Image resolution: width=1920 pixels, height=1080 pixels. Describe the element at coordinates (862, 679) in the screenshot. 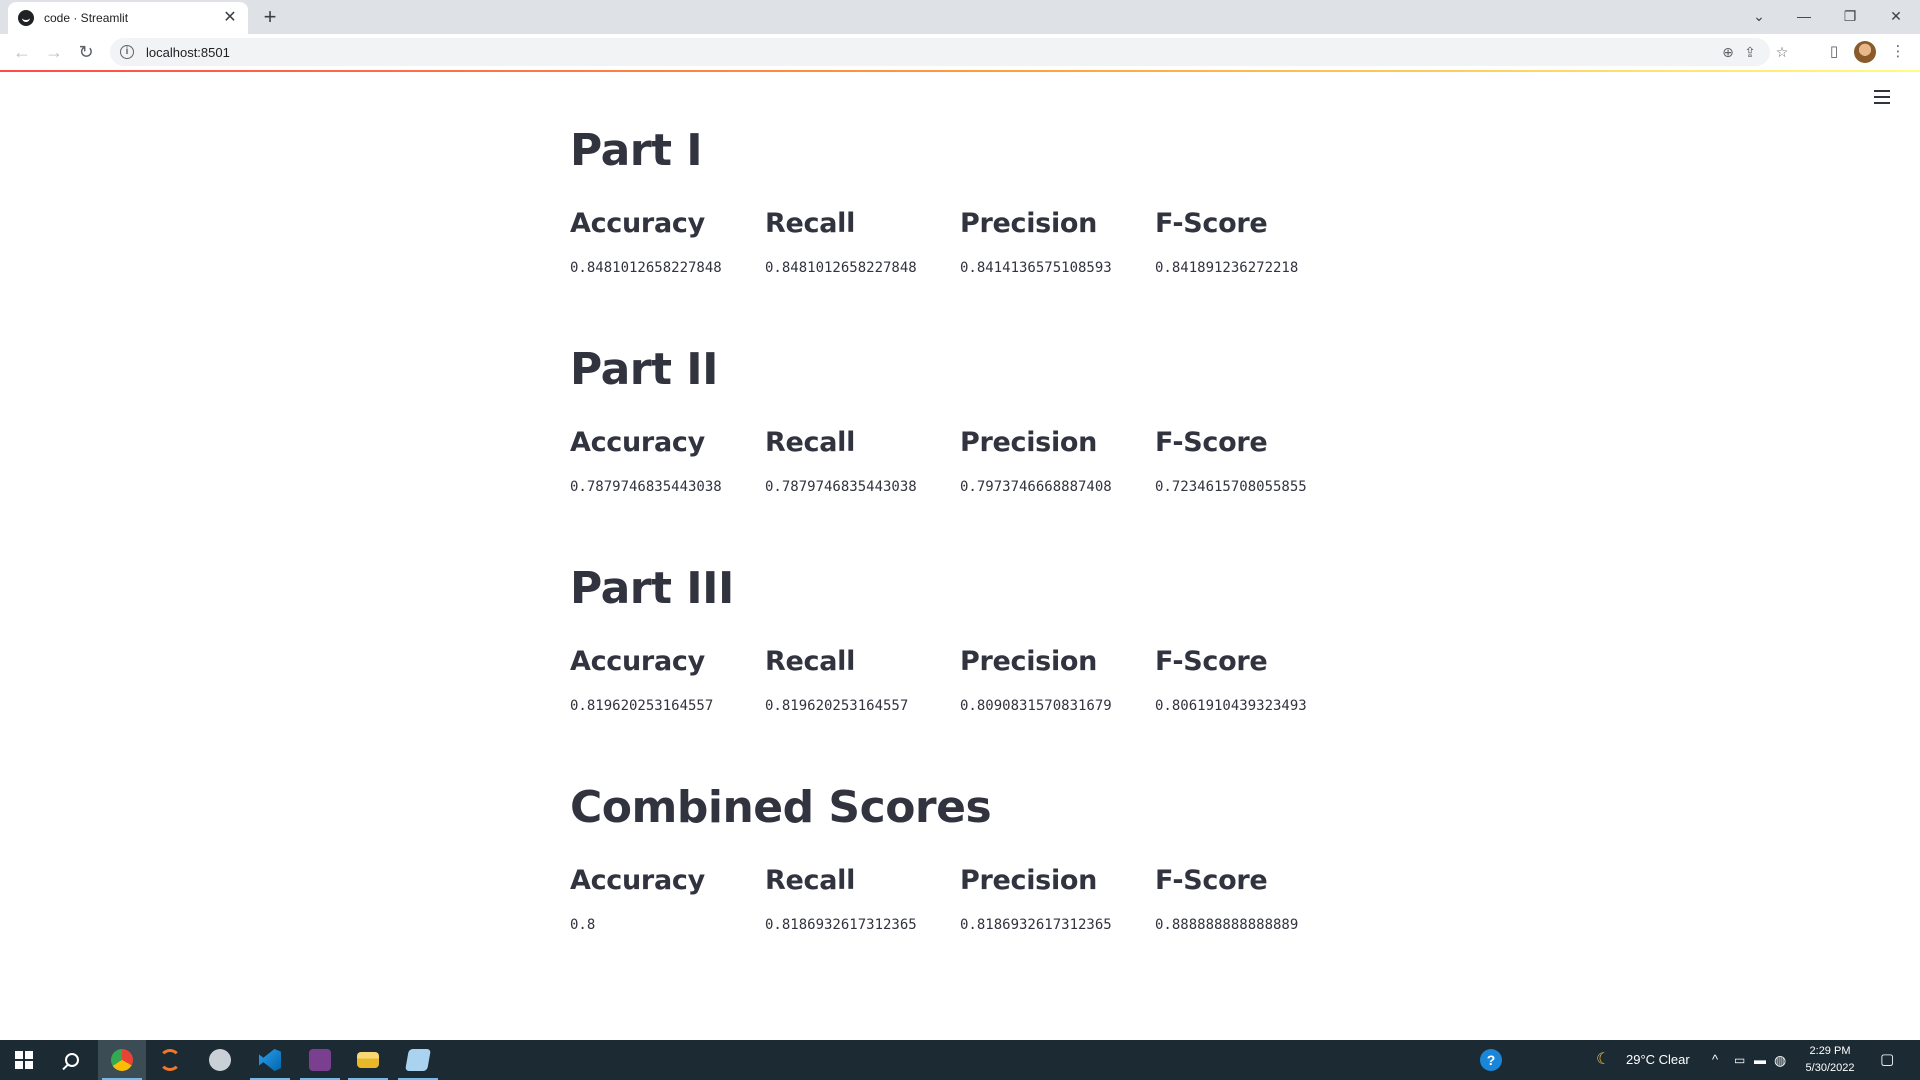

I see `metric-recall: Recall 0.819620253164557` at that location.